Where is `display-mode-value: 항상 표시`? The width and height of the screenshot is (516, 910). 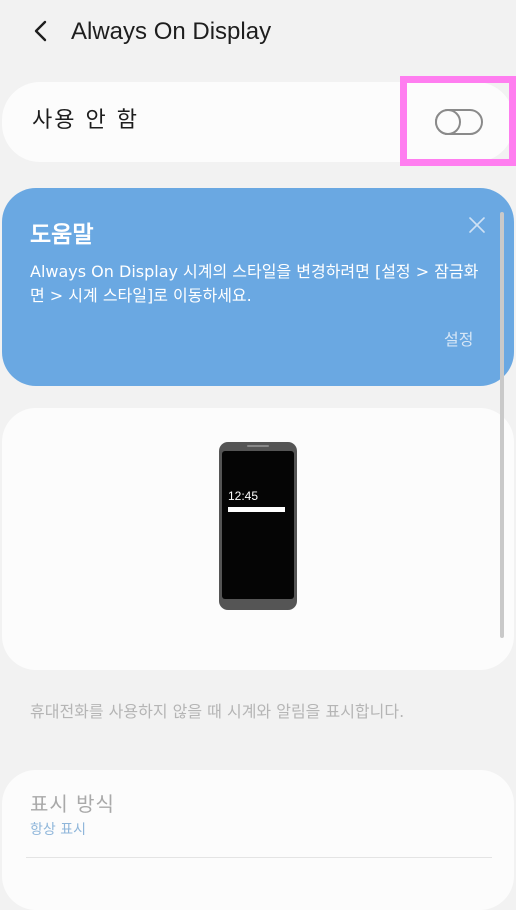
display-mode-value: 항상 표시 is located at coordinates (58, 830).